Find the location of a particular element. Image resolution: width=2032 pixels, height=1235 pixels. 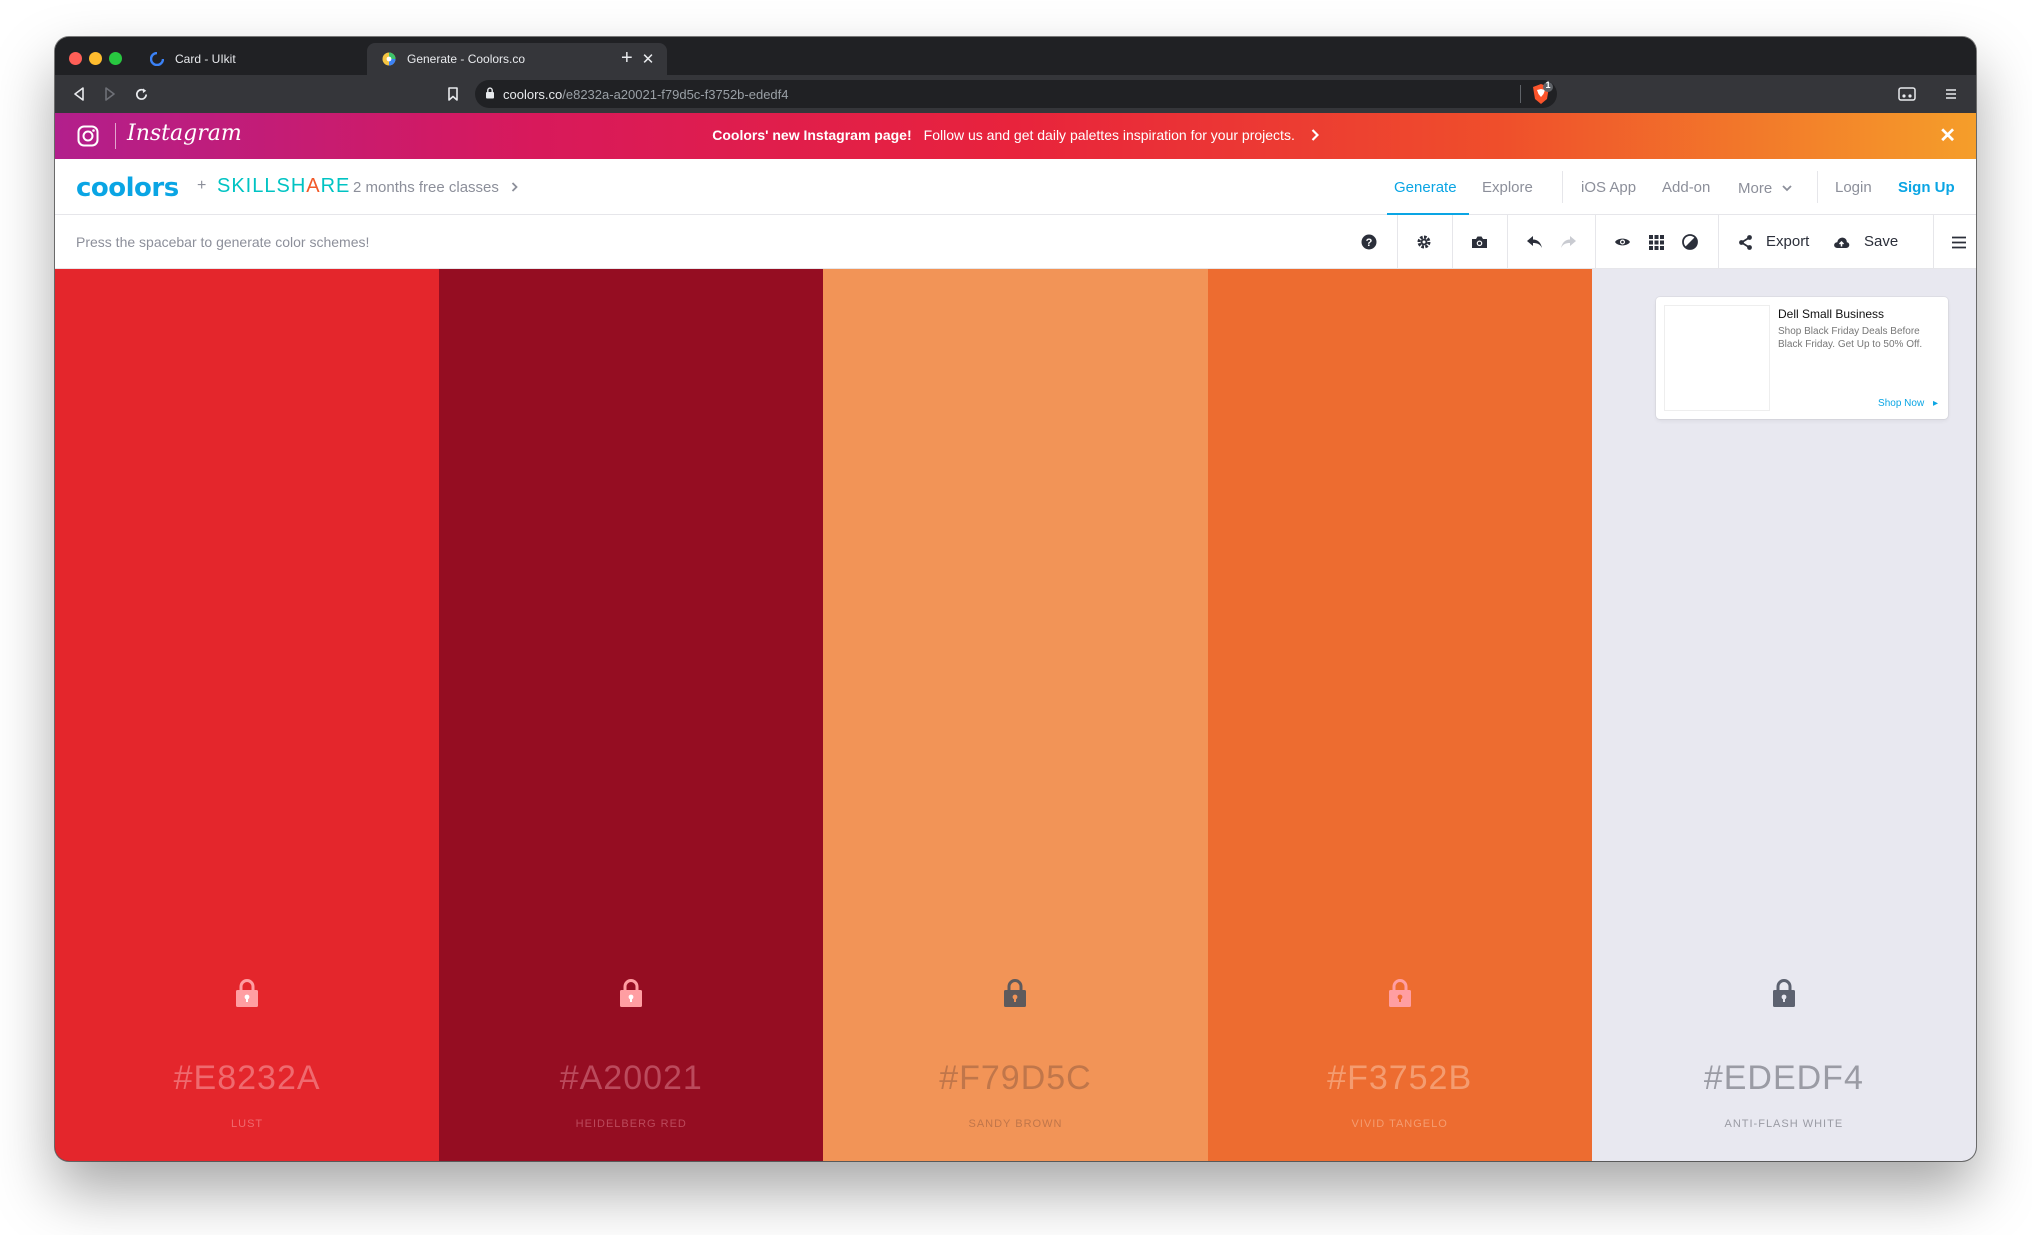

skillshare-logo: SKILLSHARE is located at coordinates (283, 186).